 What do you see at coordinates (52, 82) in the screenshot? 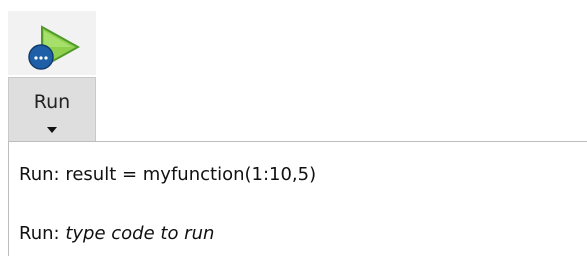
I see `run-split-button: Run` at bounding box center [52, 82].